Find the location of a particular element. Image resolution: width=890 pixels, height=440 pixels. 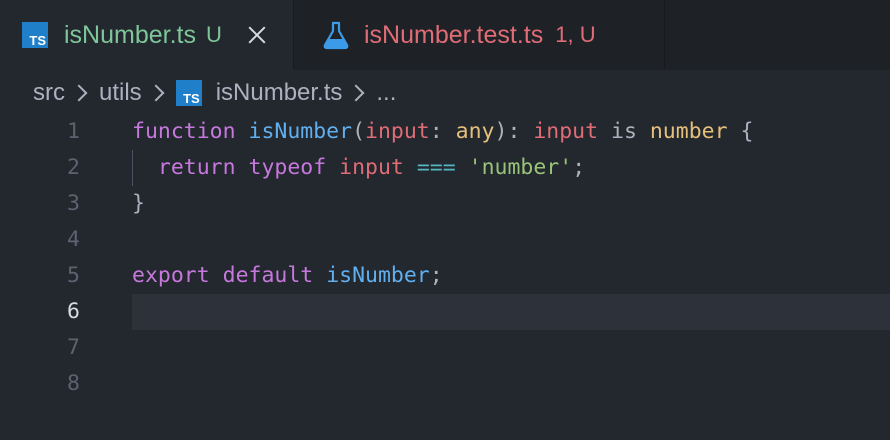

code-line: 8 is located at coordinates (445, 384).